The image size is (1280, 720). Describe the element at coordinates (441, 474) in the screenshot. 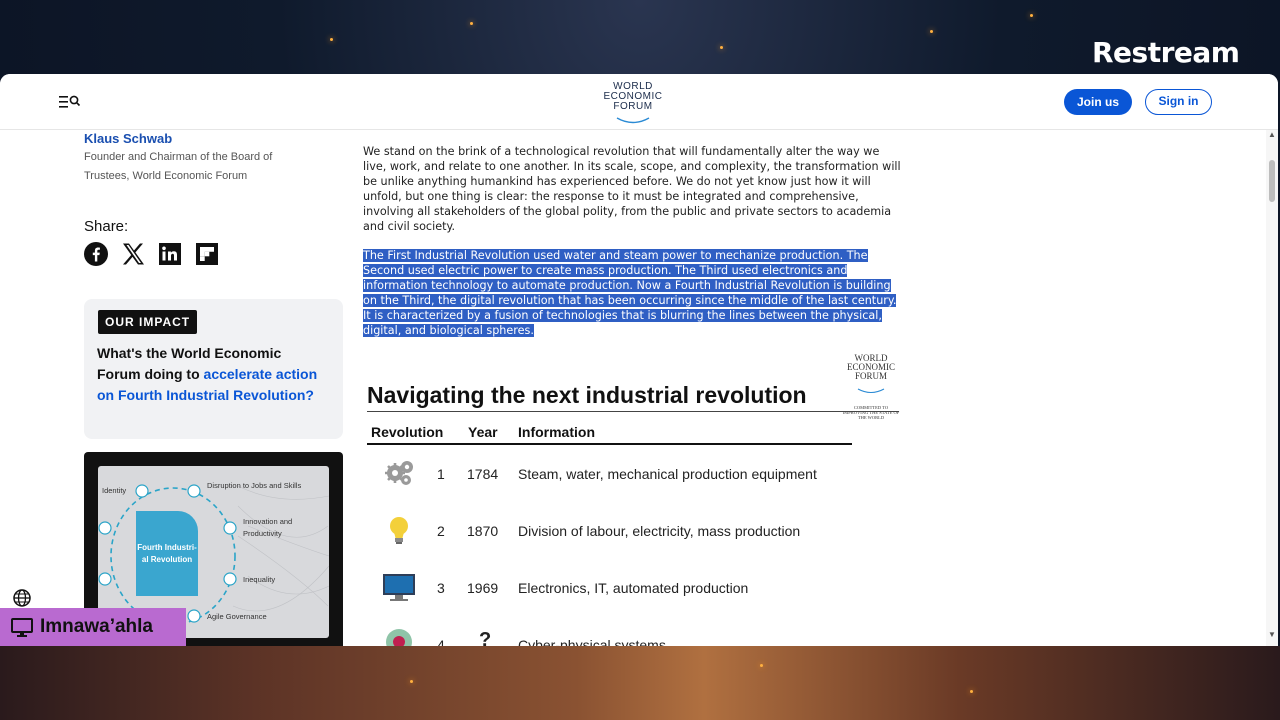

I see `revolution-number: 1` at that location.